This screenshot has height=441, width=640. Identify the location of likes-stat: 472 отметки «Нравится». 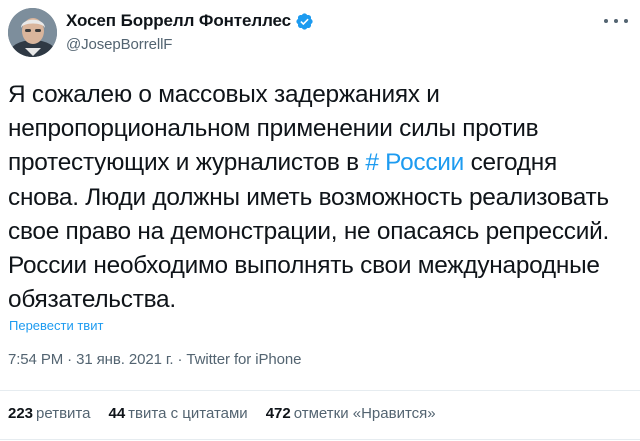
(351, 413).